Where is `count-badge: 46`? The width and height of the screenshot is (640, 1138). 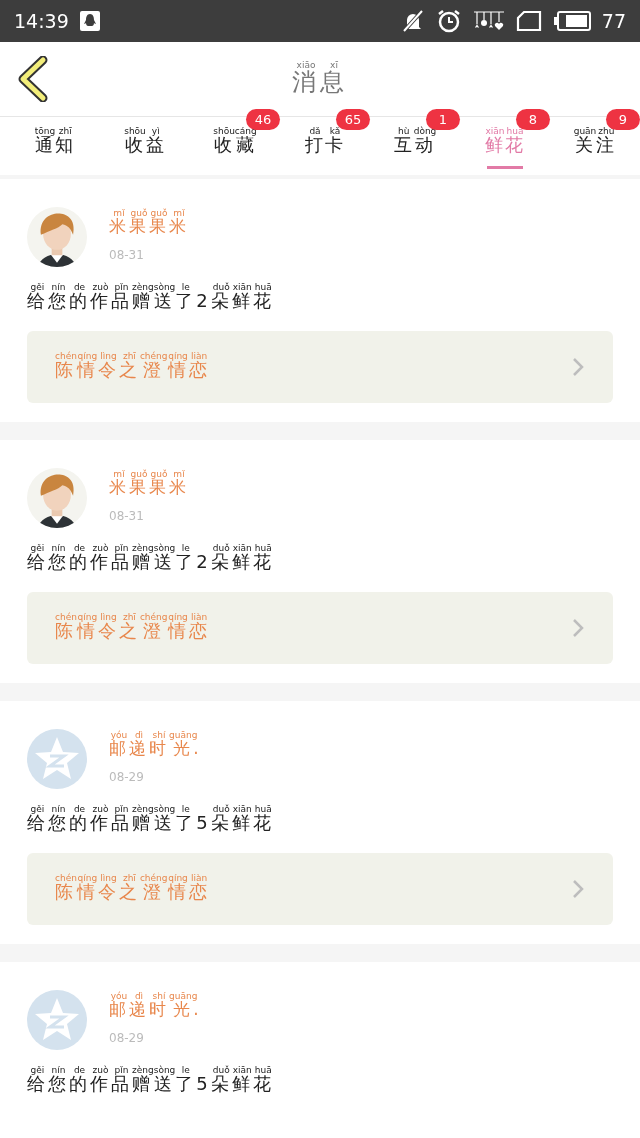 count-badge: 46 is located at coordinates (263, 119).